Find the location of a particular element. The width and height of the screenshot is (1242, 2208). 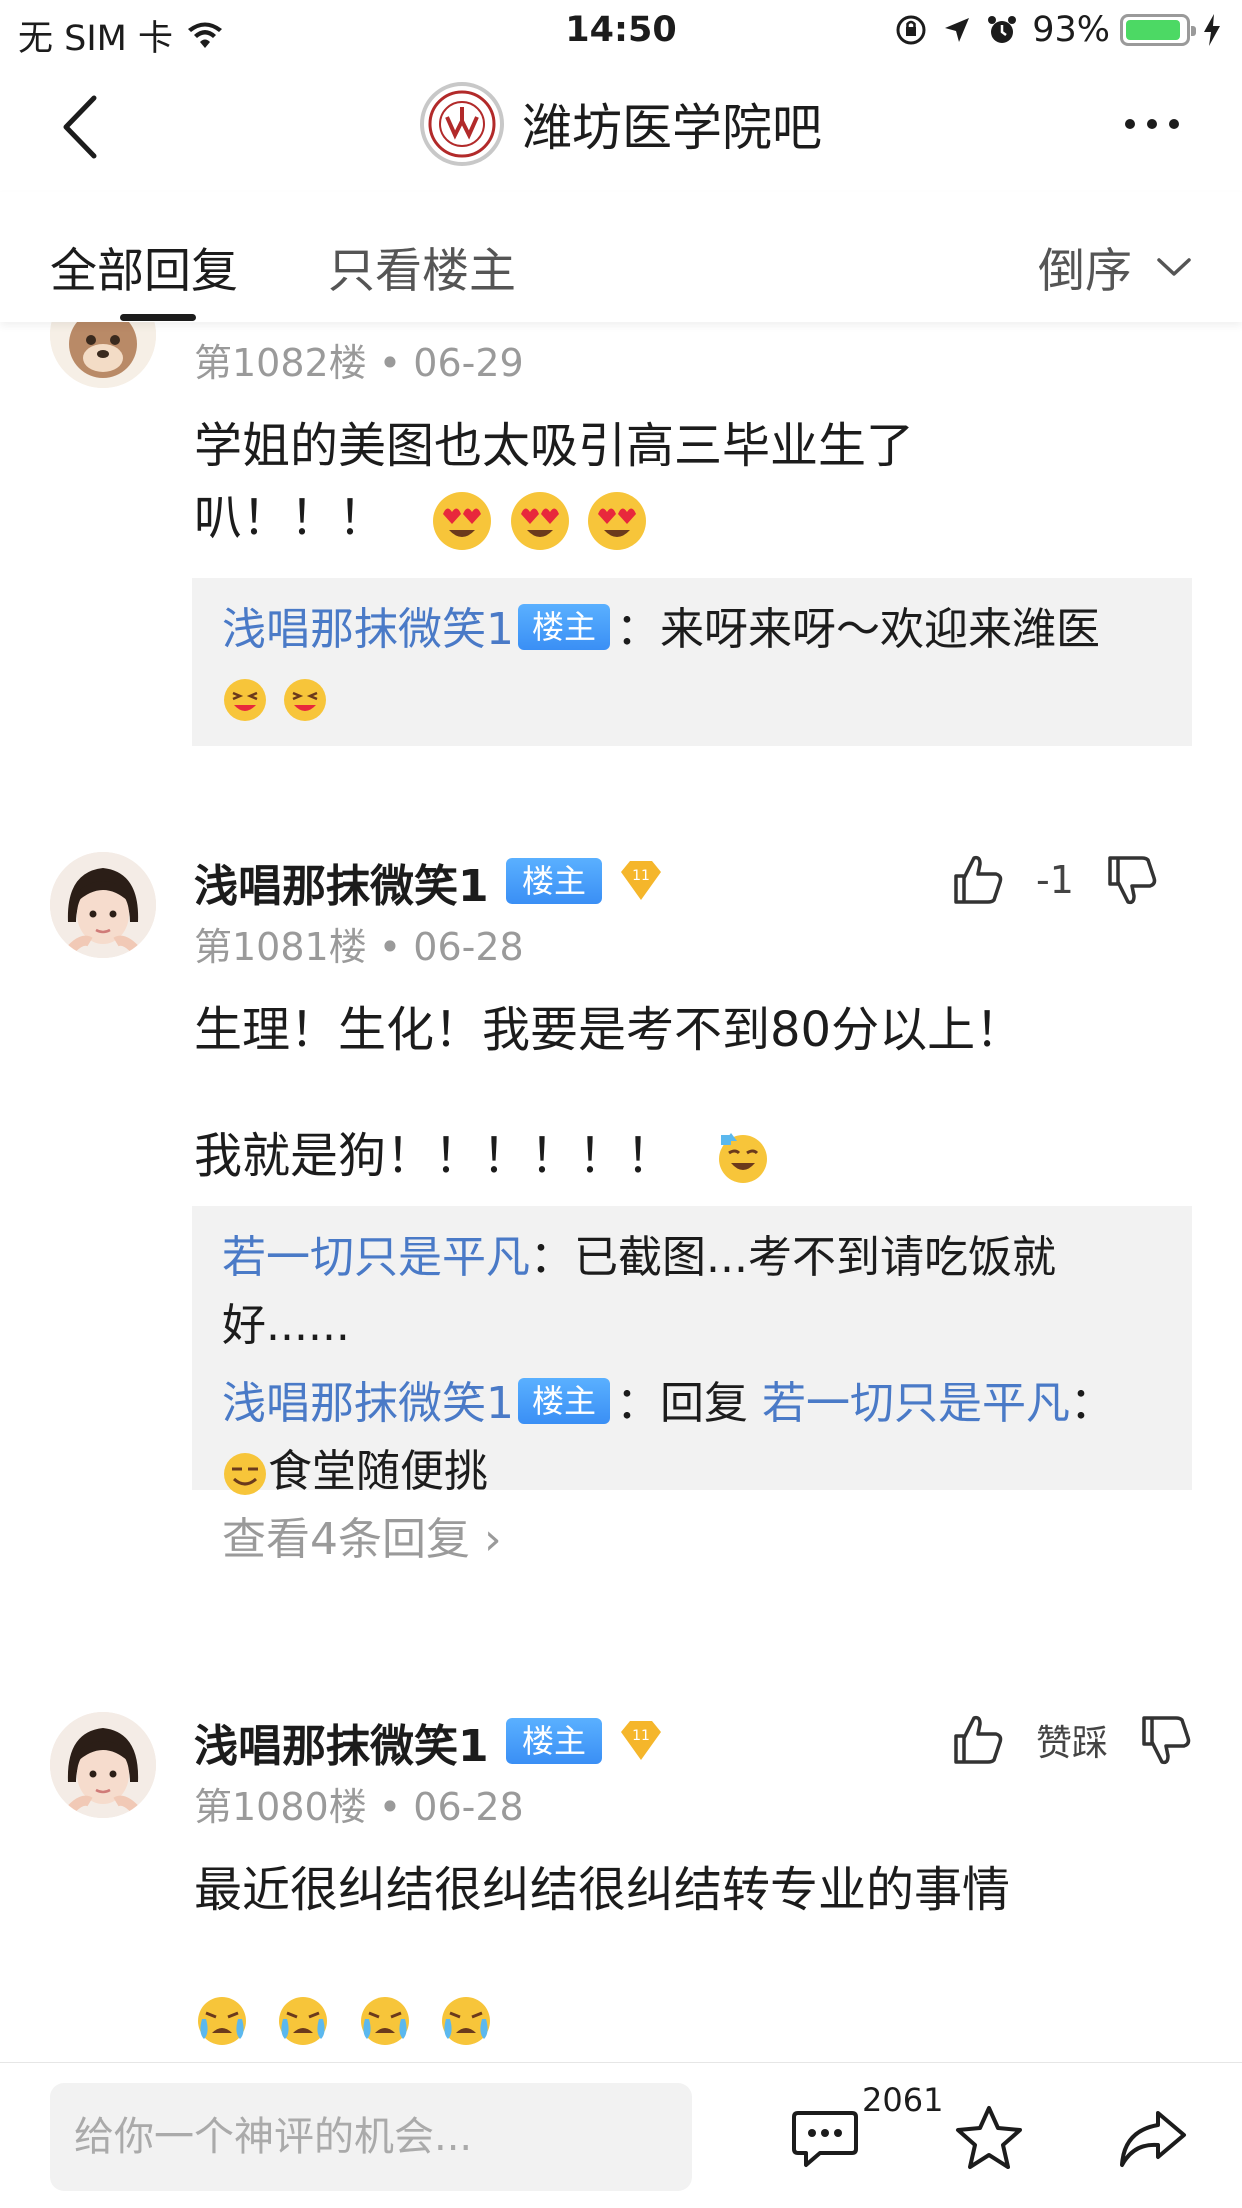

tab-only-host: 只看楼主 is located at coordinates (422, 266).